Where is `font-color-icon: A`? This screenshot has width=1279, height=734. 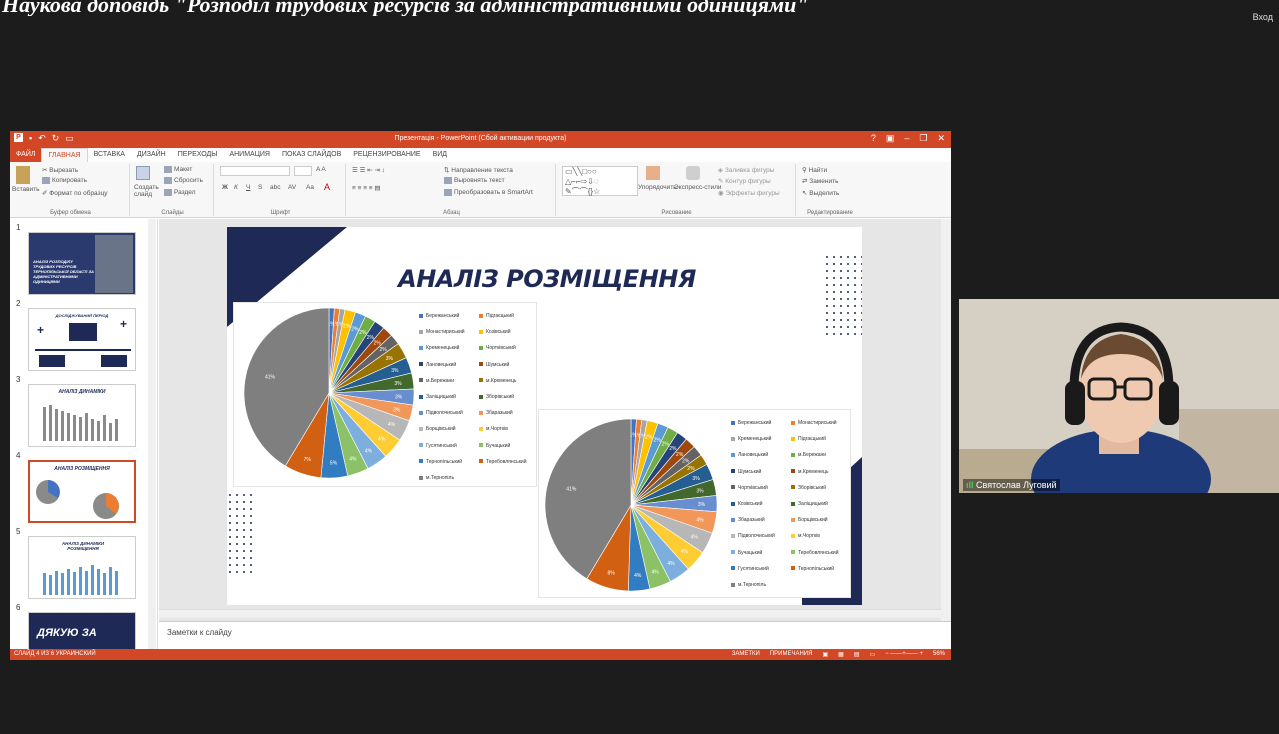 font-color-icon: A is located at coordinates (327, 187).